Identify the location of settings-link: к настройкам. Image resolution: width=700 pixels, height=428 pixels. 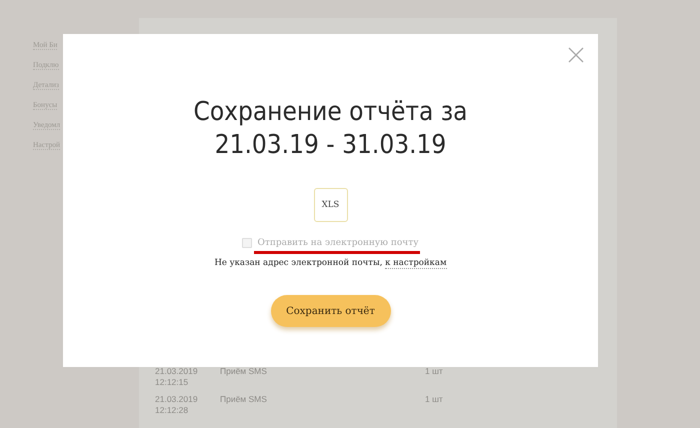
(416, 263).